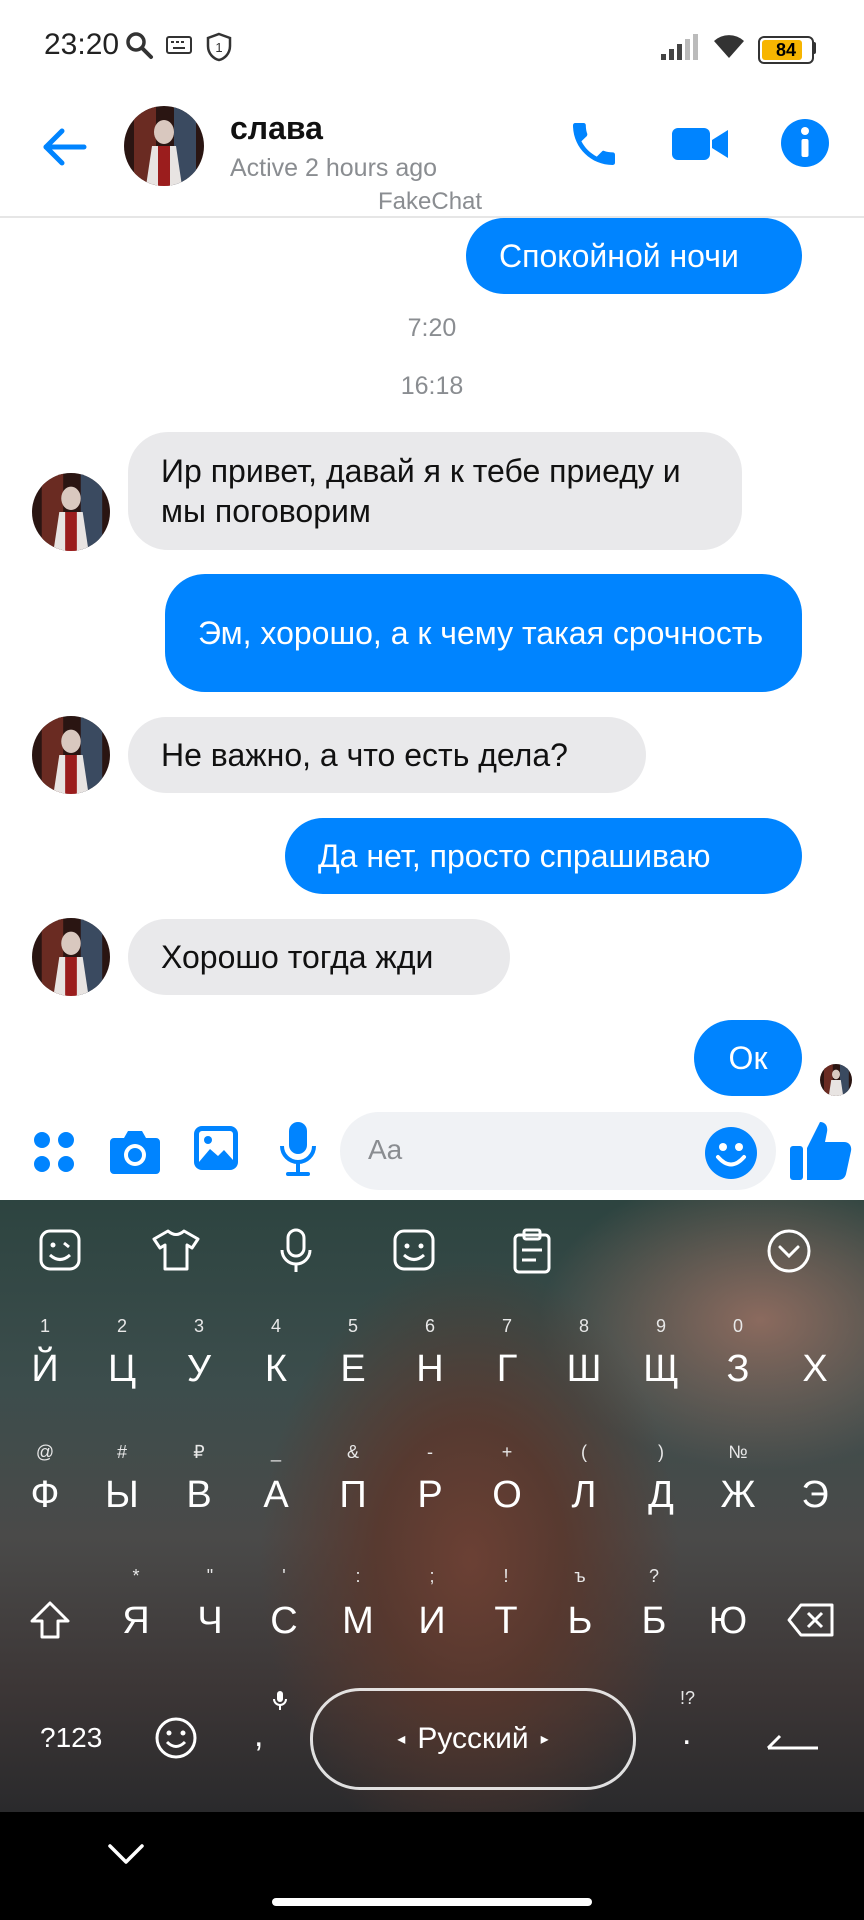 This screenshot has height=1920, width=864. Describe the element at coordinates (50, 1620) in the screenshot. I see `shift-icon` at that location.